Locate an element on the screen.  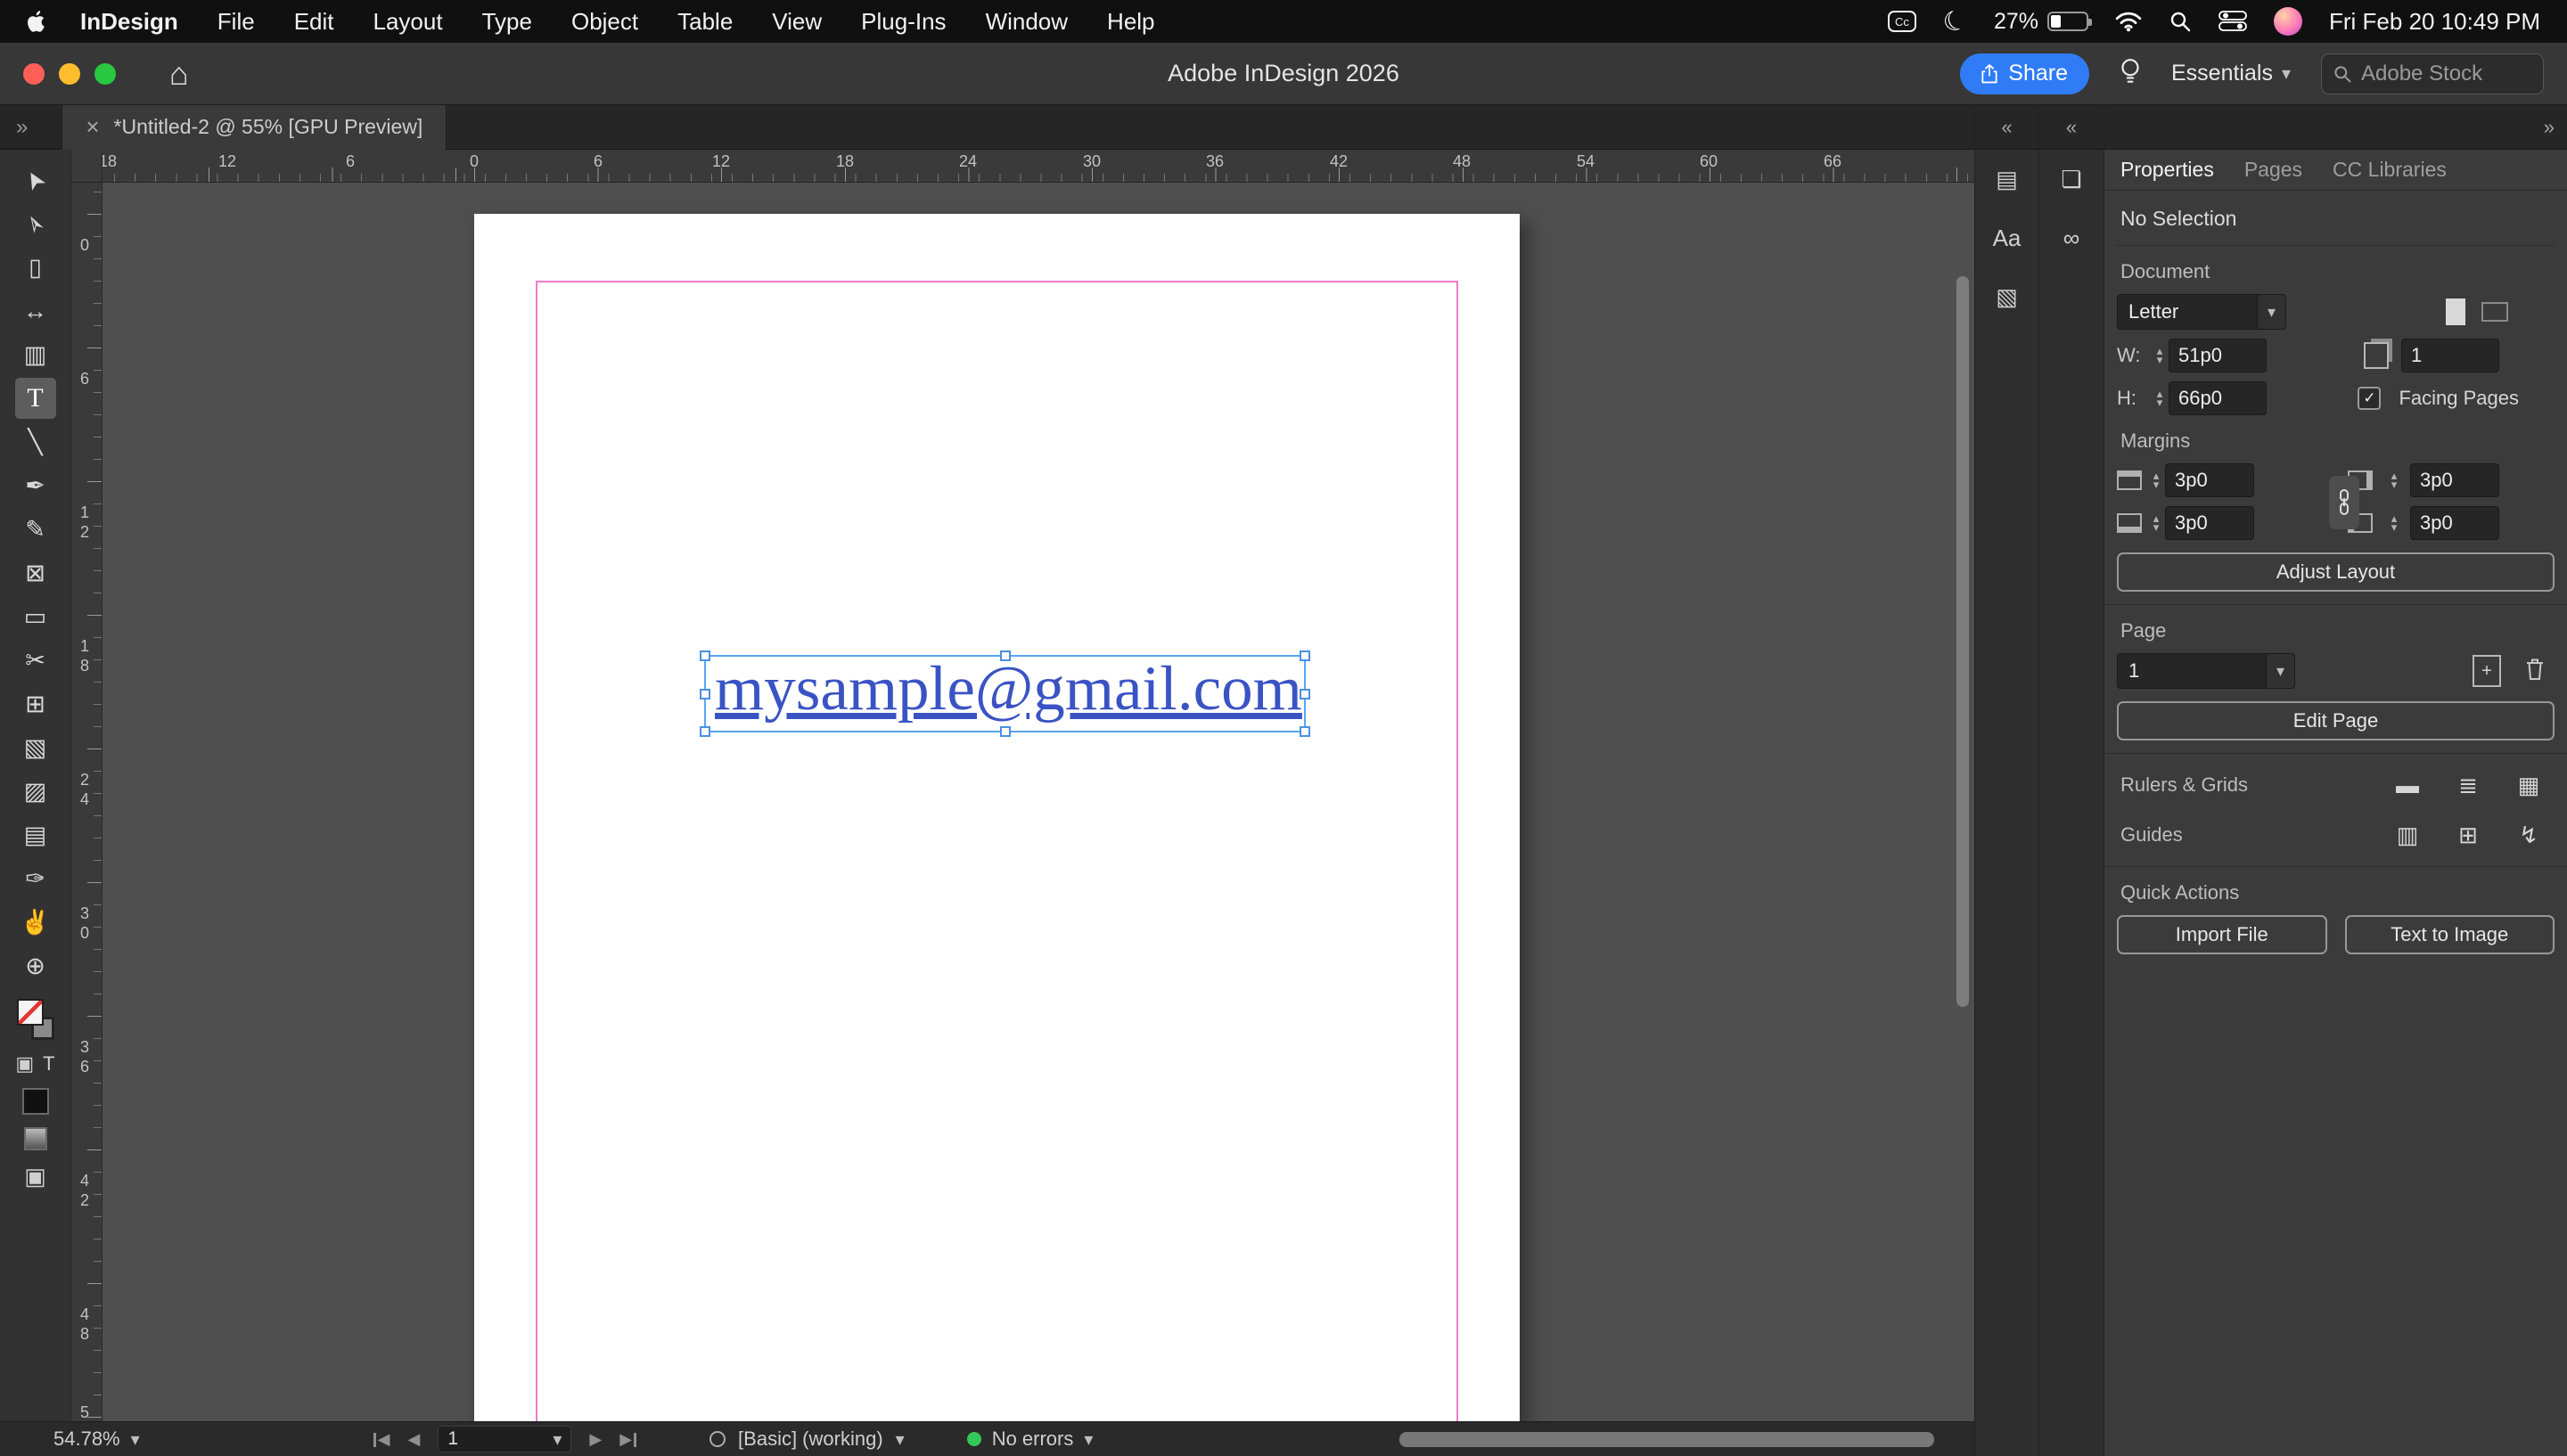
text-to-image-button: Text to Image is located at coordinates (2449, 935).